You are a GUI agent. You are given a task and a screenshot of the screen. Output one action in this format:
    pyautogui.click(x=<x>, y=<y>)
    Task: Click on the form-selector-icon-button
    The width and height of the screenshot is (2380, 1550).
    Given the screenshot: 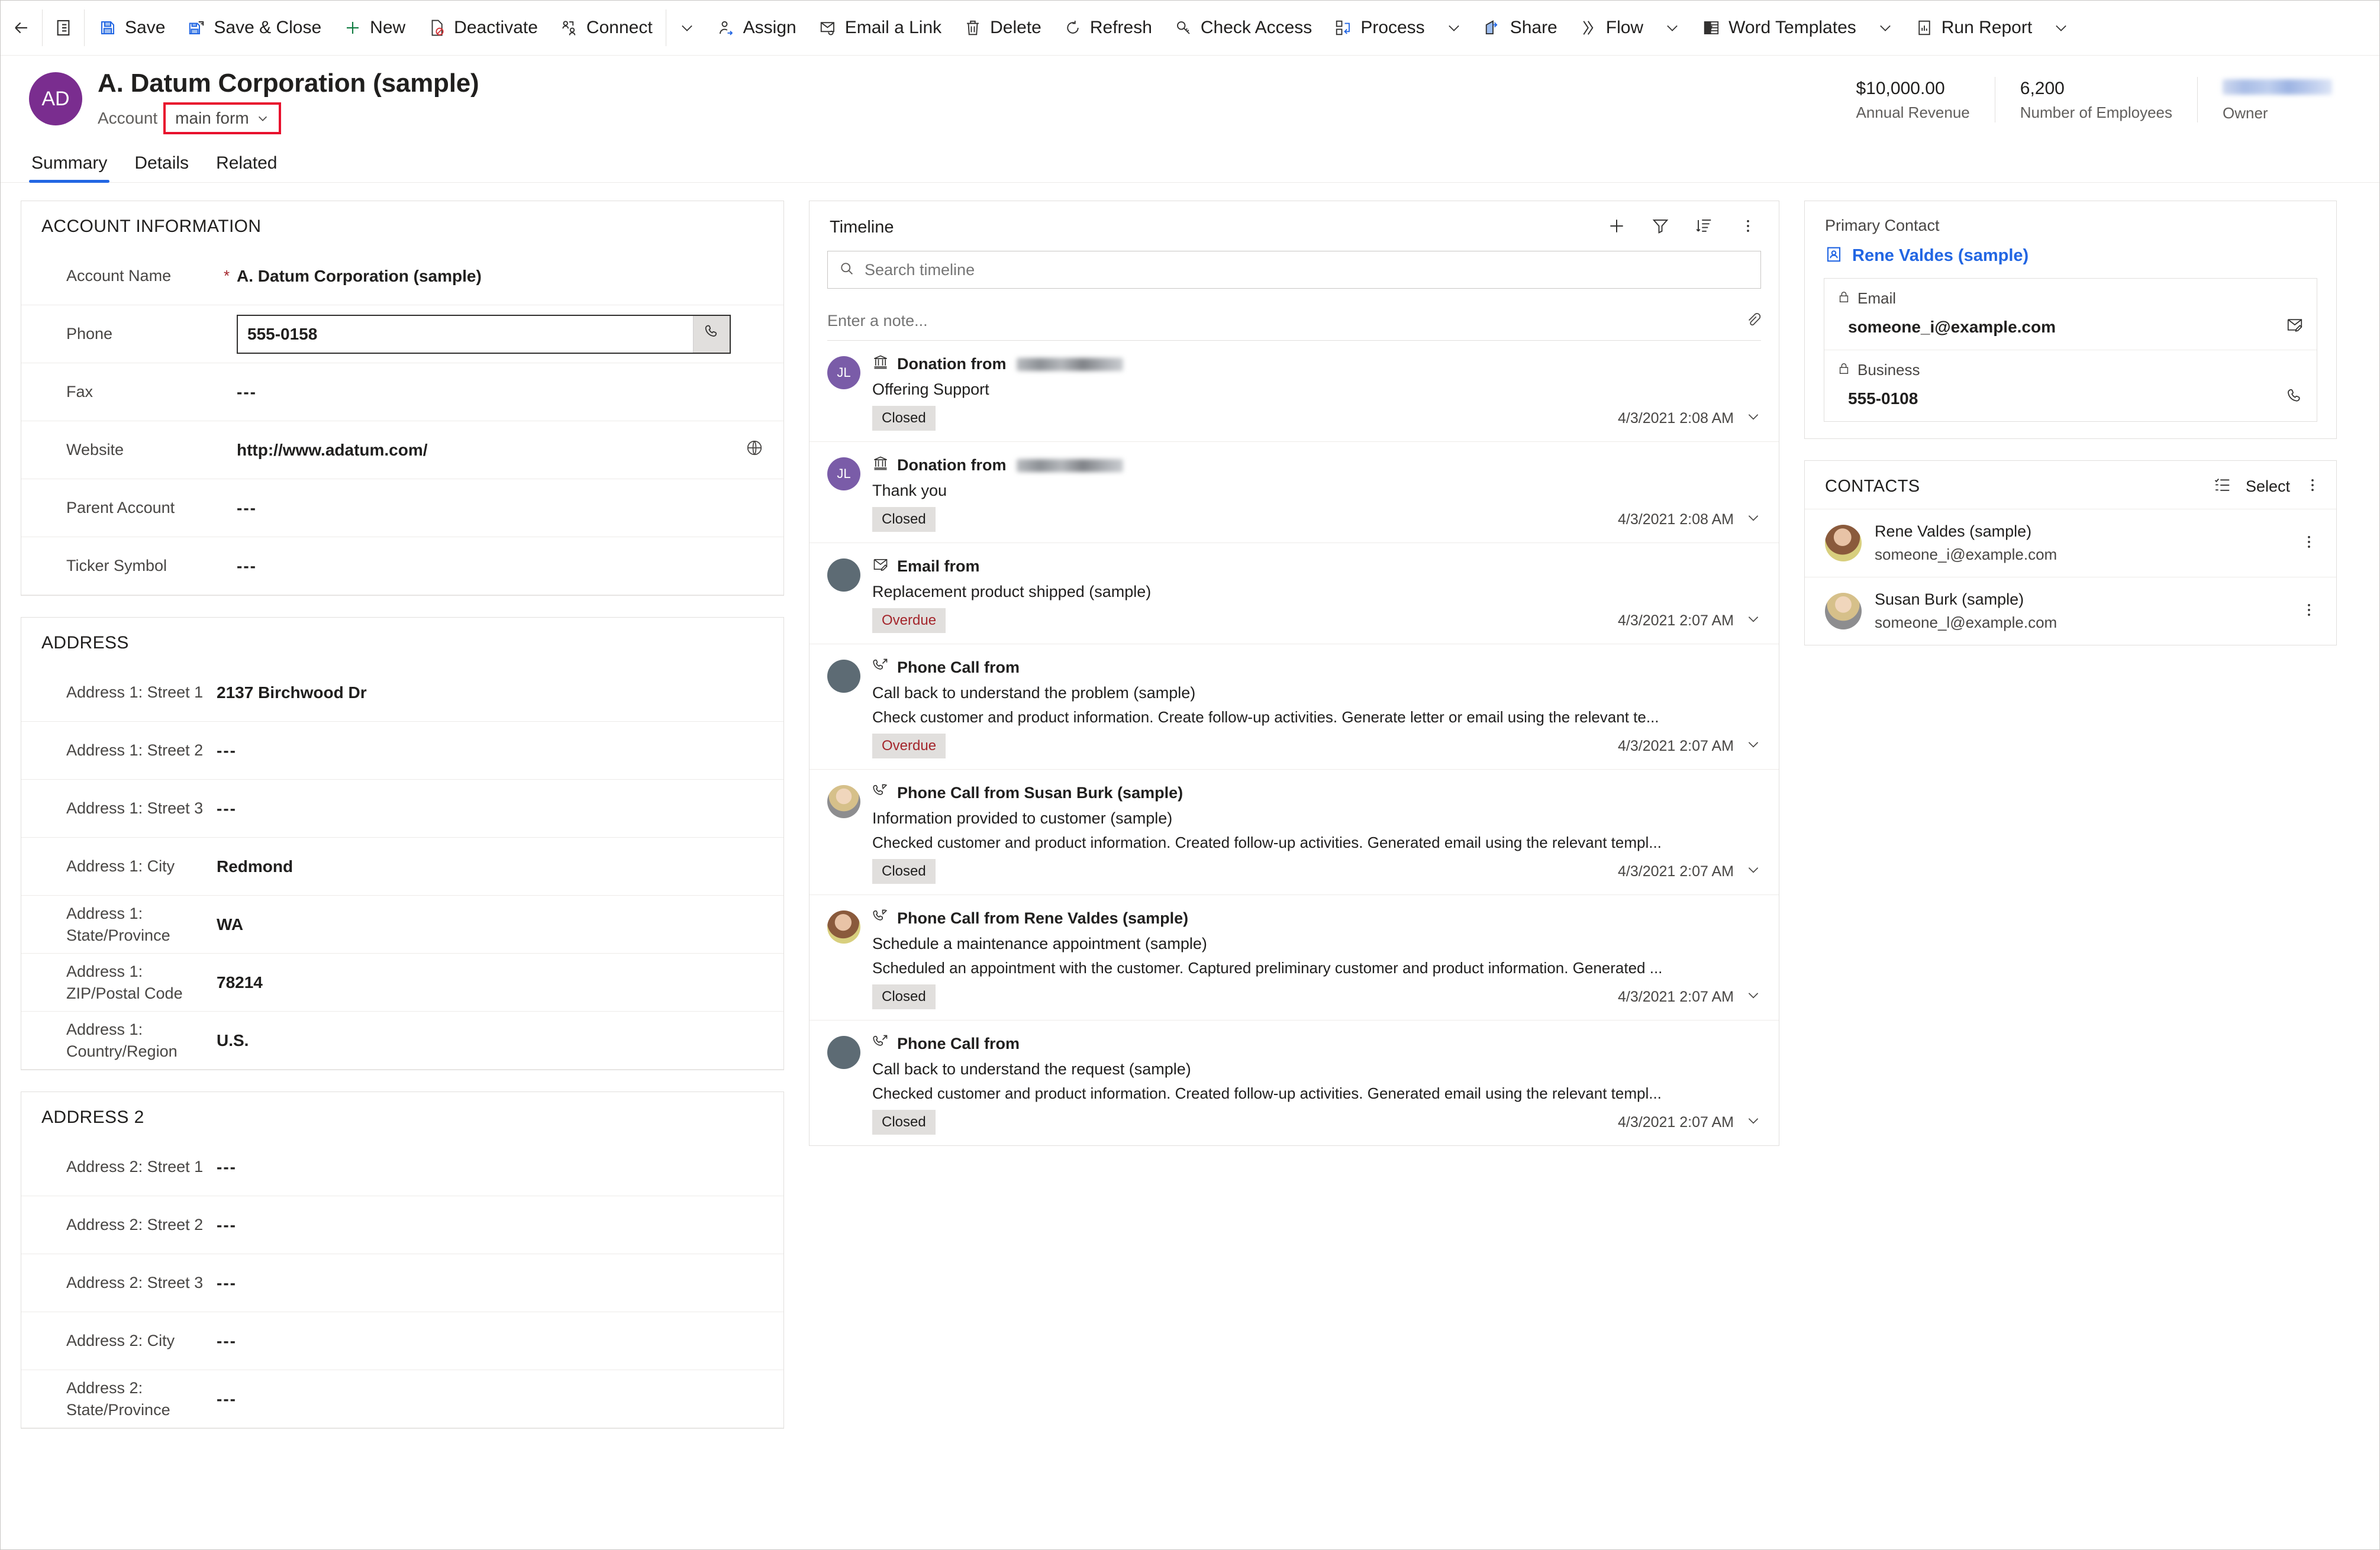 What is the action you would take?
    pyautogui.click(x=63, y=28)
    